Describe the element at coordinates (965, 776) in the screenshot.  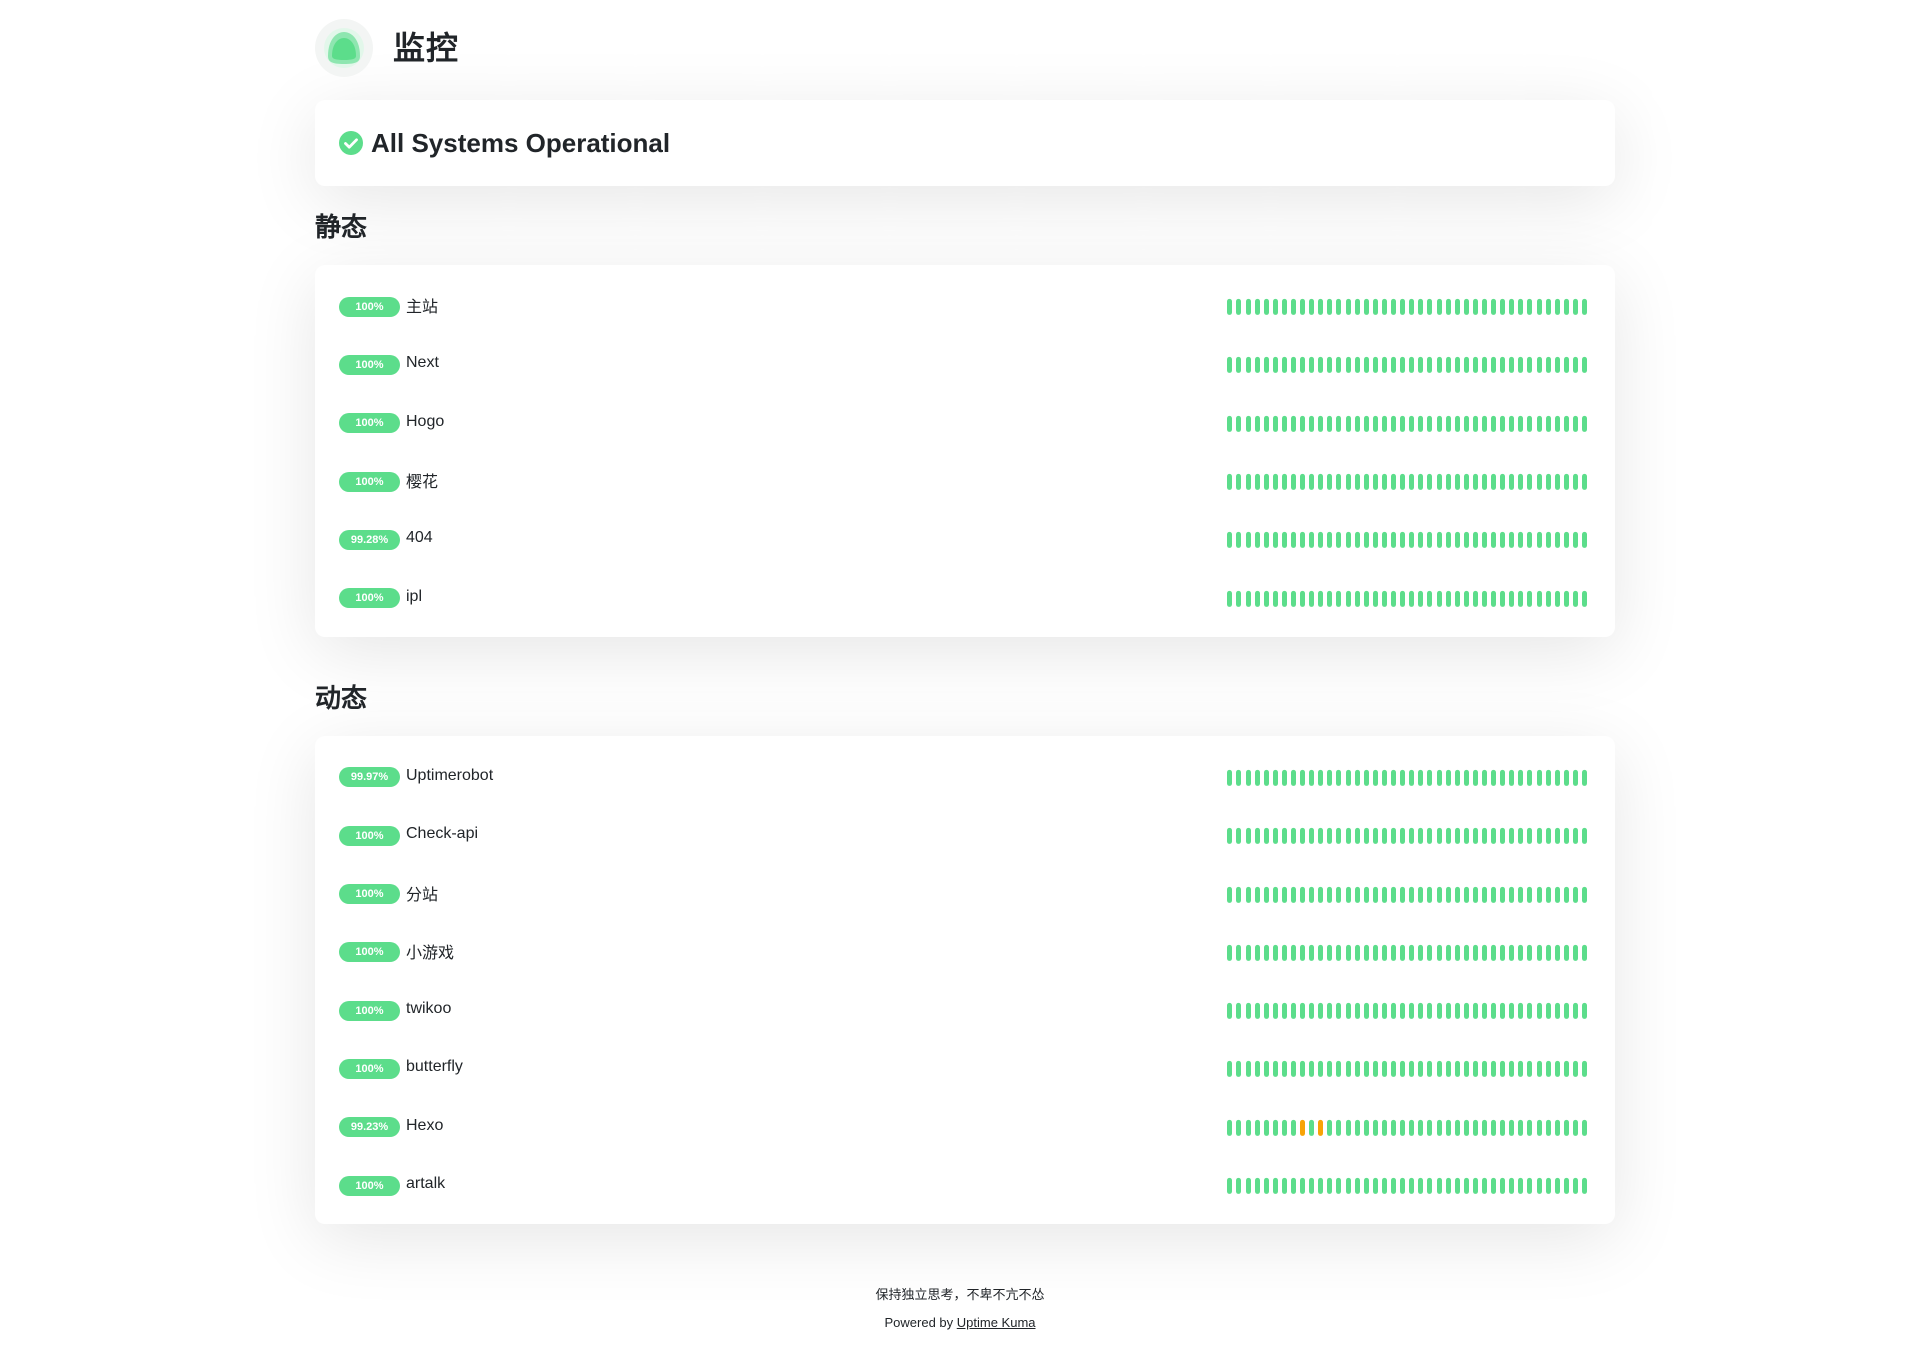
I see `monitor-row: 99.97% Uptimerobot` at that location.